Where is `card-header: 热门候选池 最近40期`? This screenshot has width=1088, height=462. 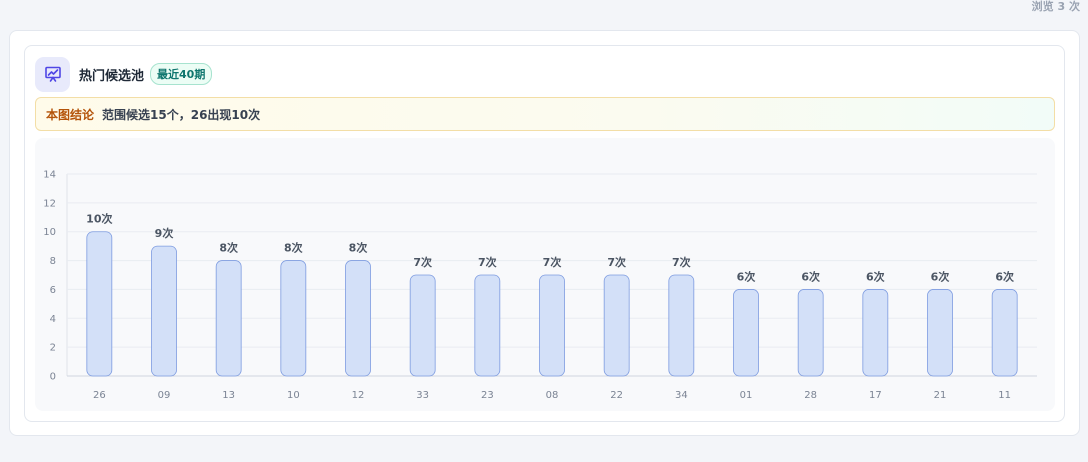 card-header: 热门候选池 最近40期 is located at coordinates (124, 74).